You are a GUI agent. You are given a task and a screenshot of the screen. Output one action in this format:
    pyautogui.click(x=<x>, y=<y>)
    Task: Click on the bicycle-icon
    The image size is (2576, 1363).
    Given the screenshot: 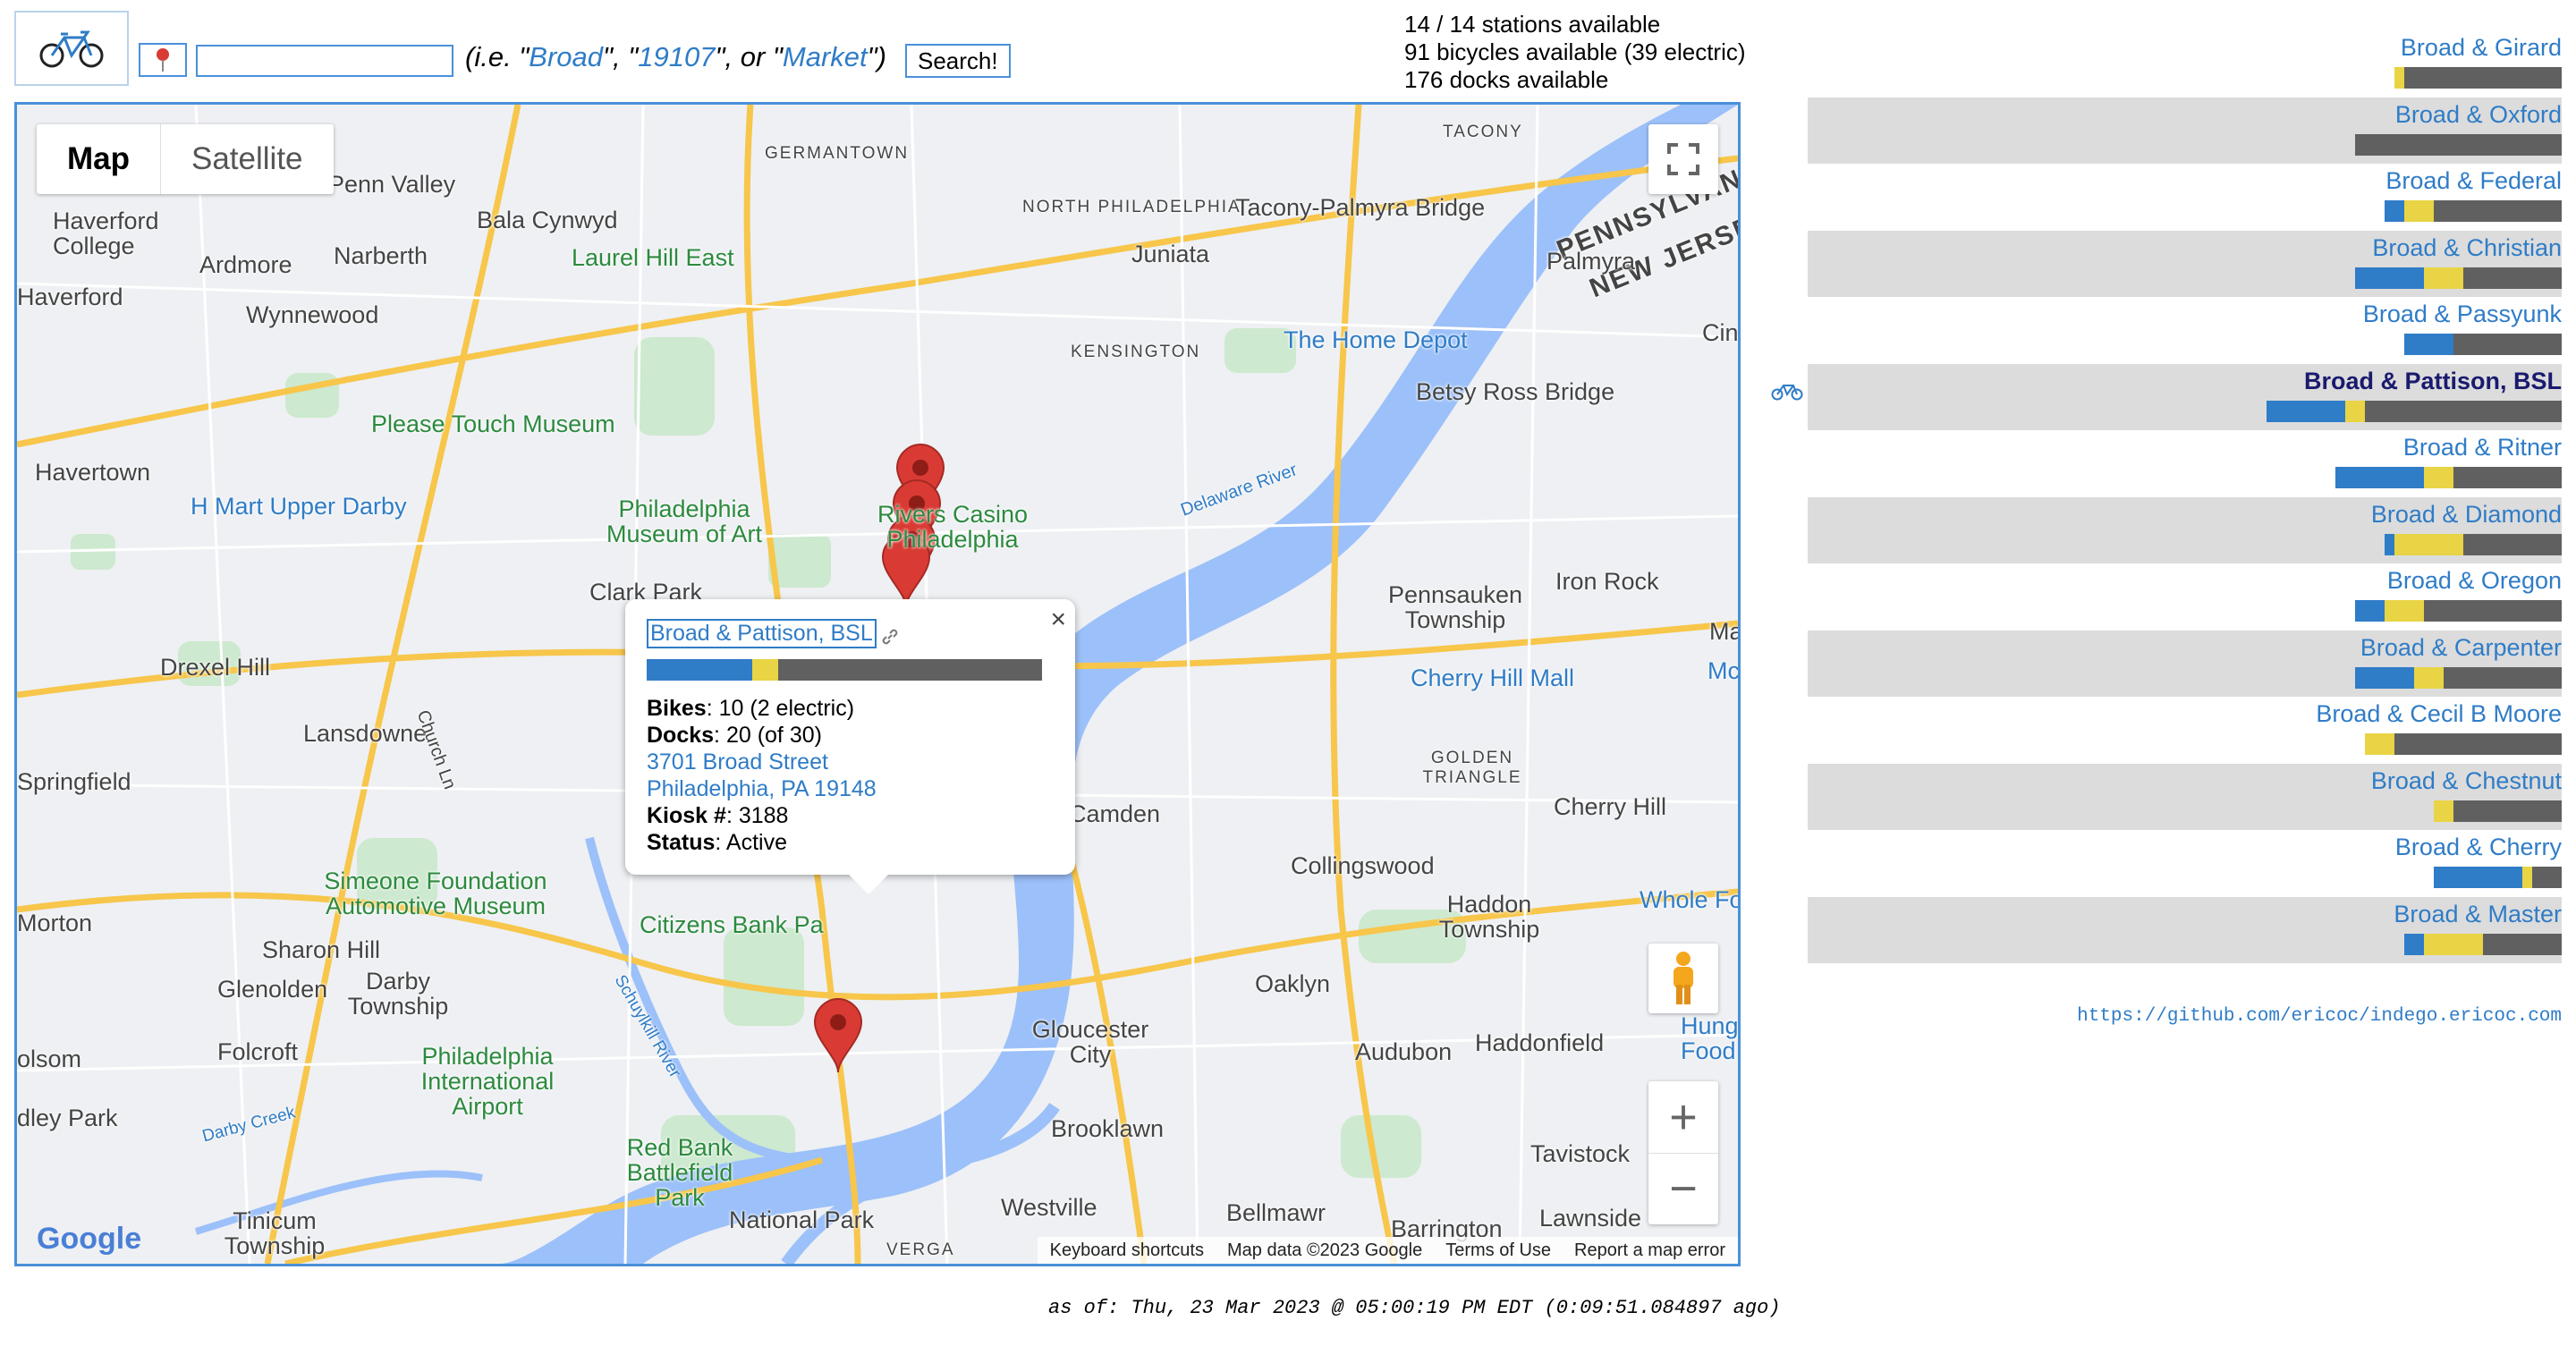 What is the action you would take?
    pyautogui.click(x=71, y=49)
    